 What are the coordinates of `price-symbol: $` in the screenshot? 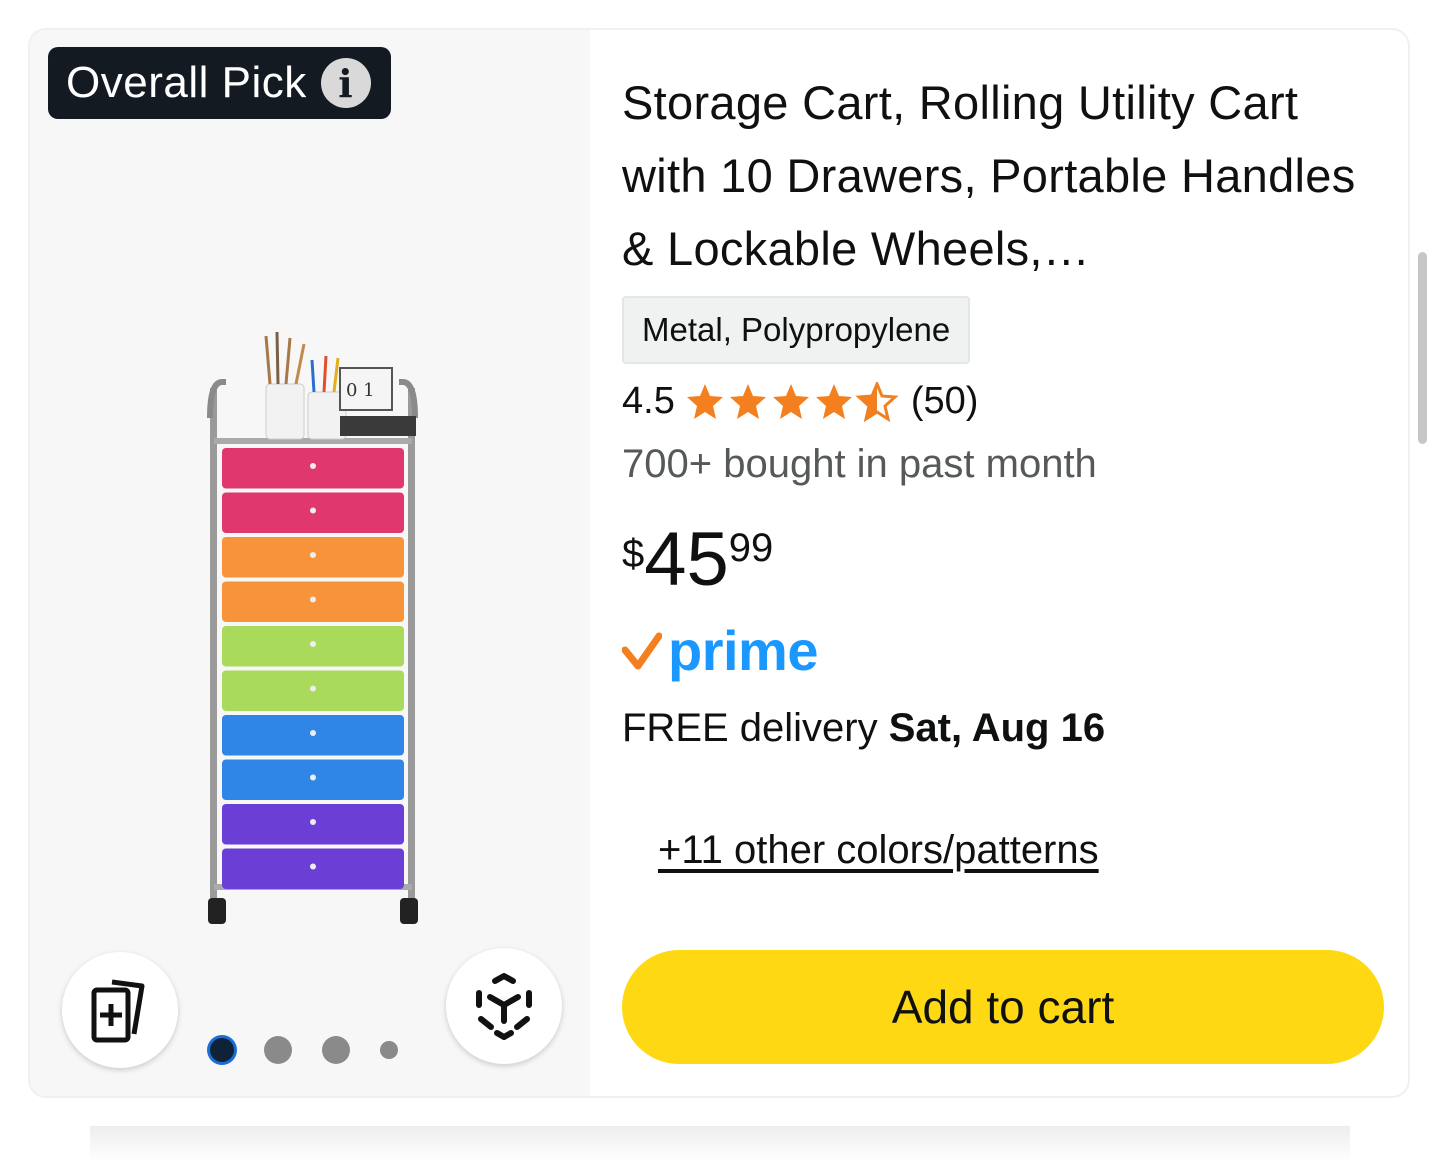 It's located at (633, 554).